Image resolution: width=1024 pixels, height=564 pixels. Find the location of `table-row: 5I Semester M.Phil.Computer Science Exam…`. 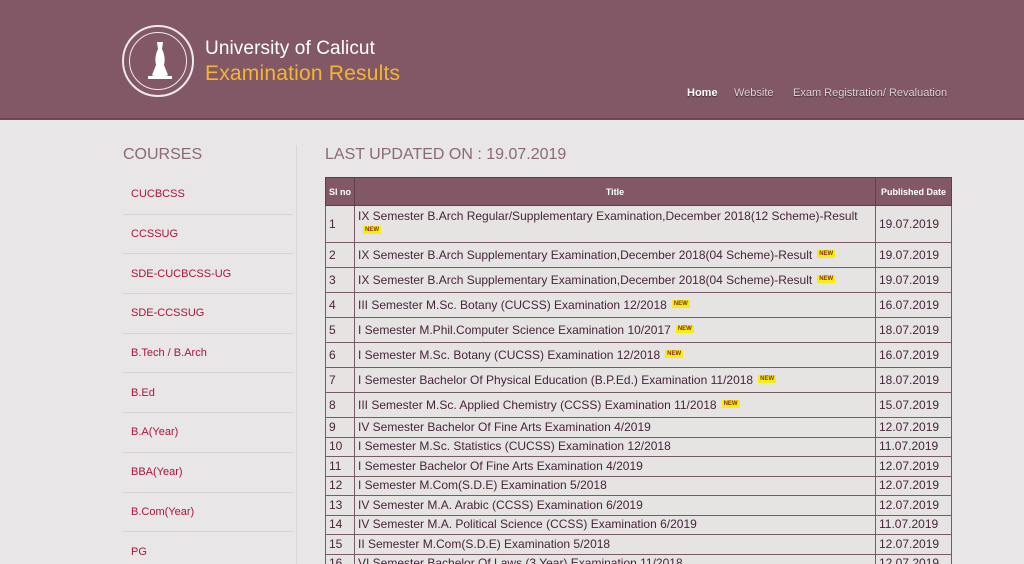

table-row: 5I Semester M.Phil.Computer Science Exam… is located at coordinates (638, 330).